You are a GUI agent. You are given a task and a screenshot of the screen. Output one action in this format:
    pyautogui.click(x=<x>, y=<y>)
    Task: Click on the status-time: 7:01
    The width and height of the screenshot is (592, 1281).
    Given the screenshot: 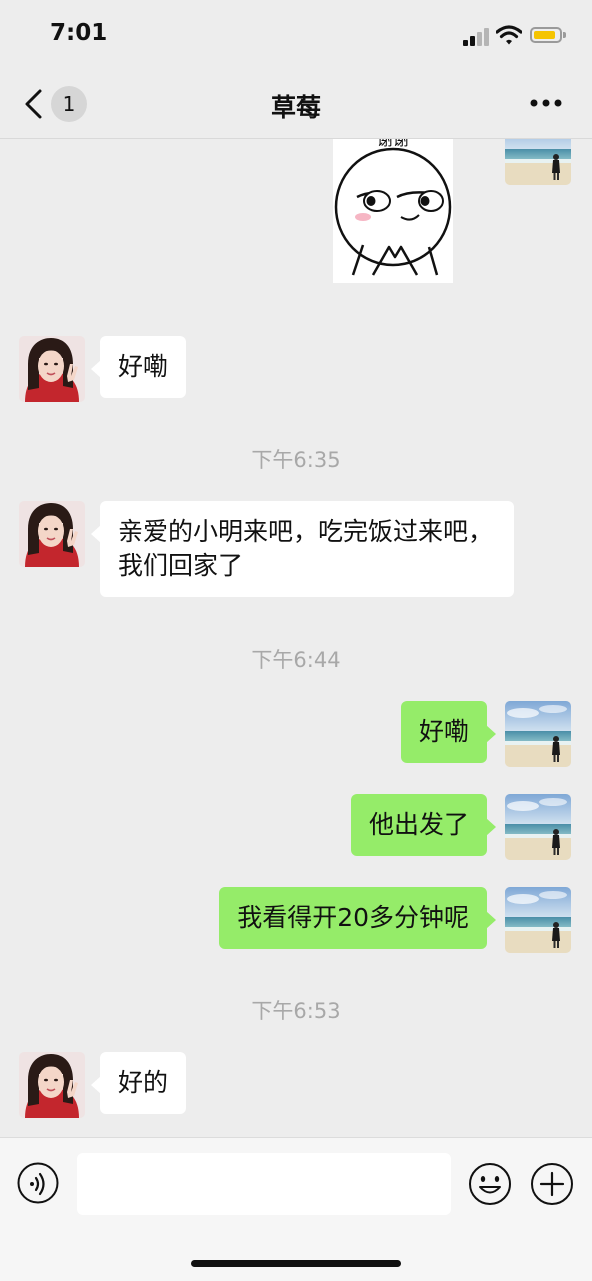 What is the action you would take?
    pyautogui.click(x=79, y=33)
    